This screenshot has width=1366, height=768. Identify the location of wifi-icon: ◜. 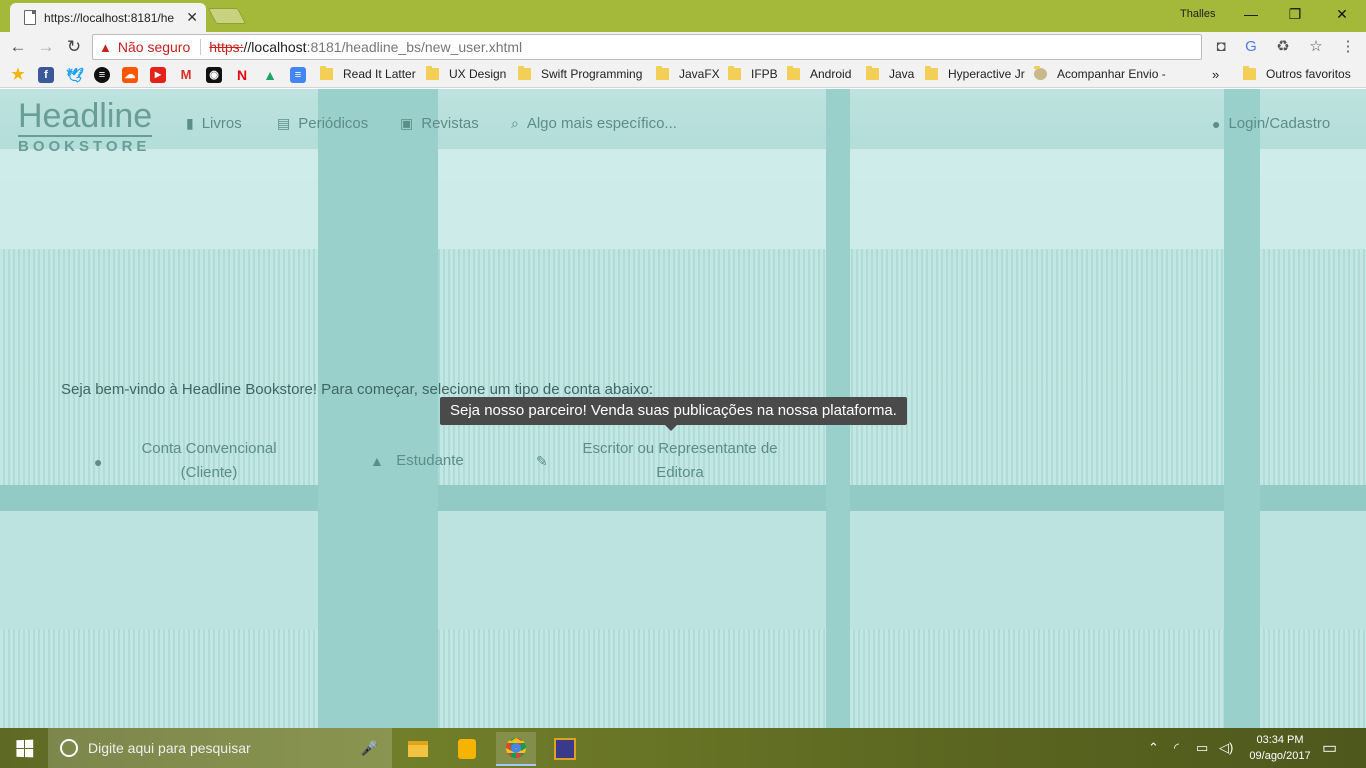
(1176, 748).